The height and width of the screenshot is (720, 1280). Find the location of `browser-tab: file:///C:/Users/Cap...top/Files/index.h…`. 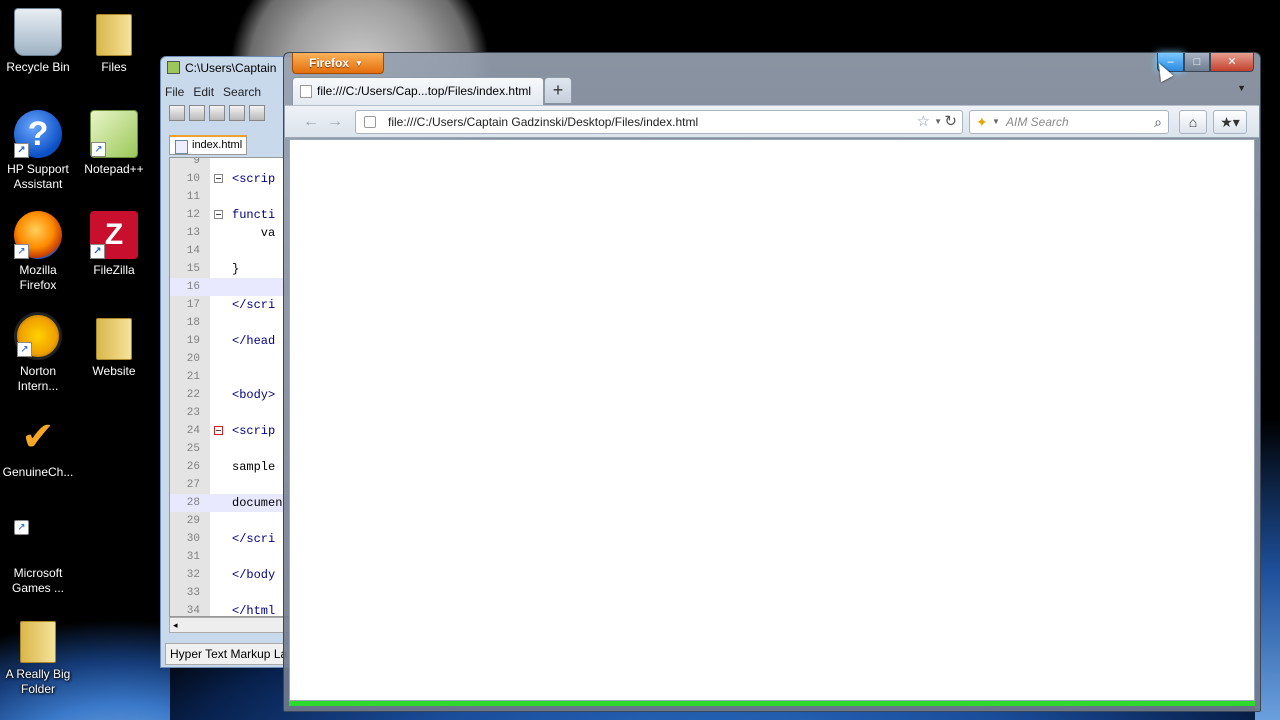

browser-tab: file:///C:/Users/Cap...top/Files/index.h… is located at coordinates (418, 91).